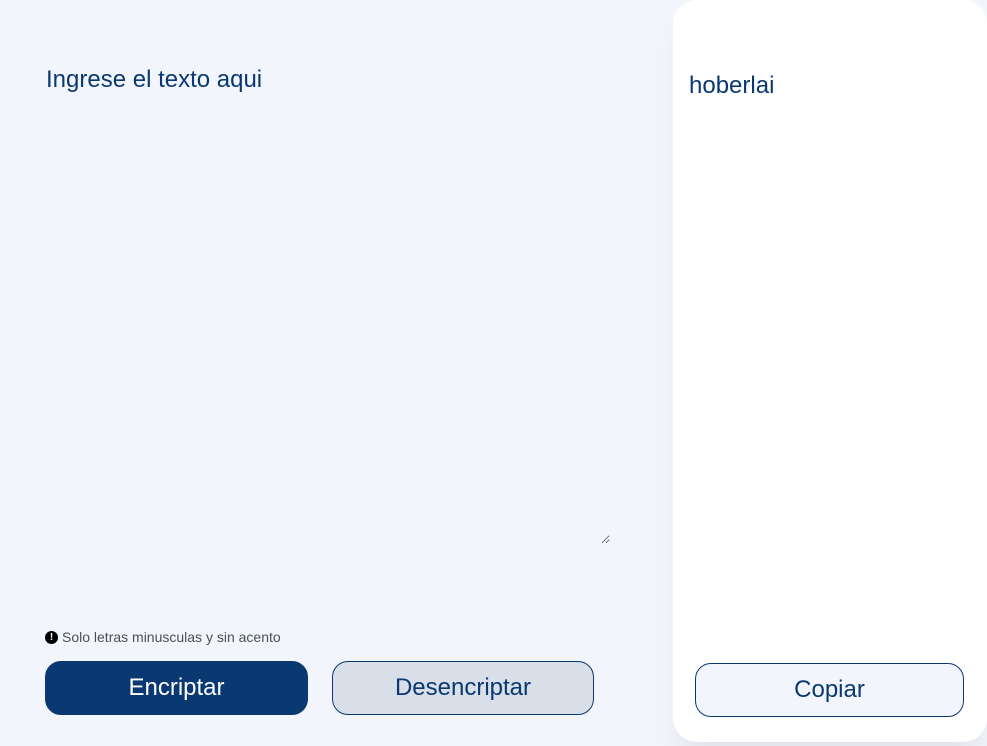  Describe the element at coordinates (171, 637) in the screenshot. I see `hint-text: Solo letras minusculas y sin acento` at that location.